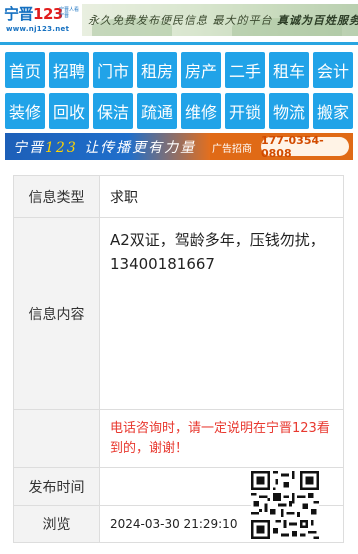  What do you see at coordinates (57, 438) in the screenshot?
I see `notice-label-empty` at bounding box center [57, 438].